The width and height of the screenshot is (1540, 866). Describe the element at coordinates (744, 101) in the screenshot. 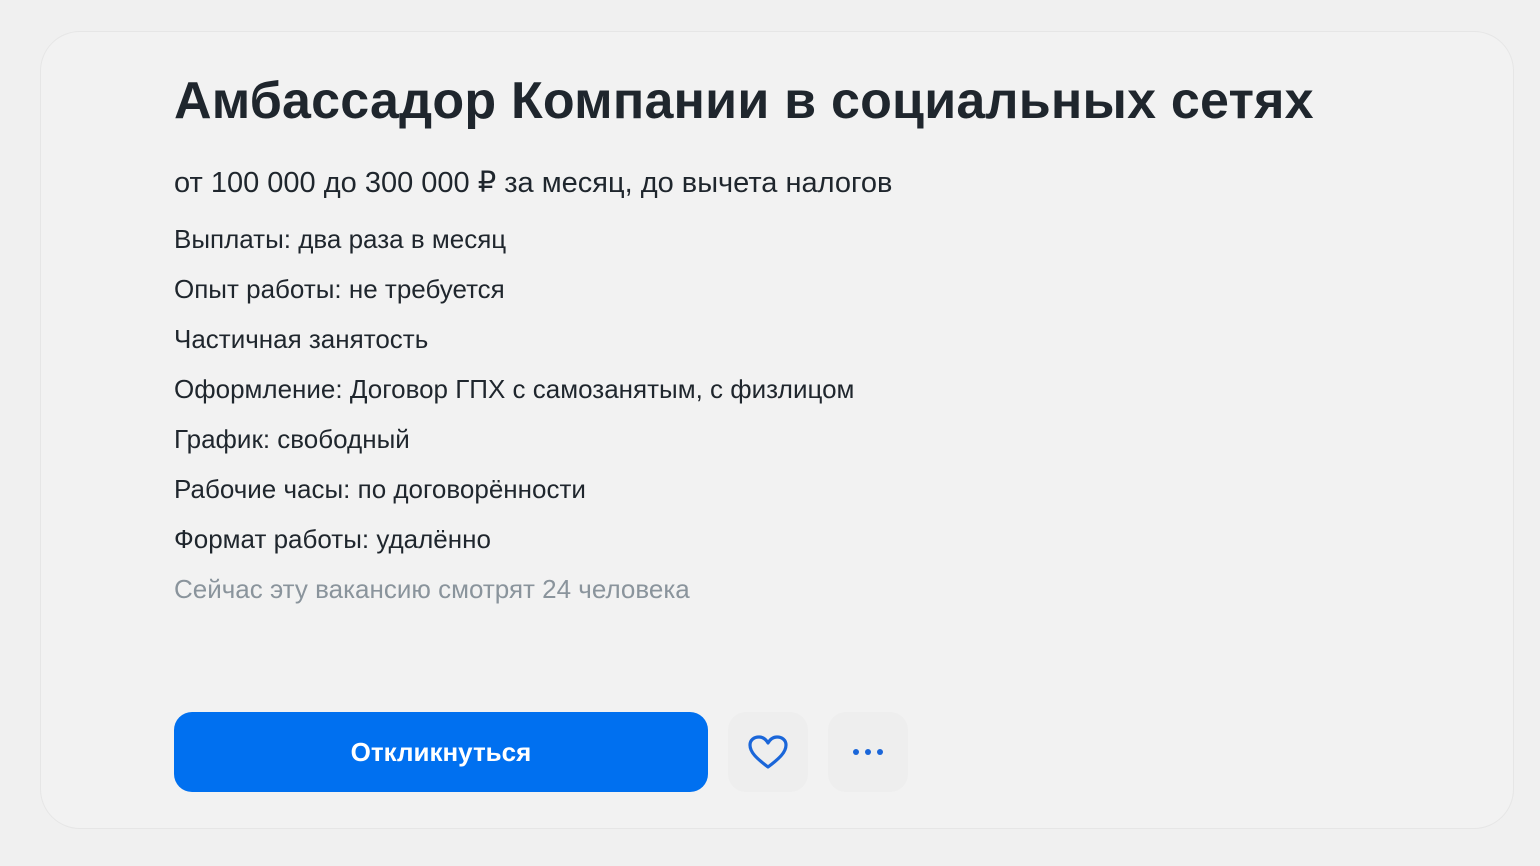

I see `vacancy-title: Амбассадор Компании в социальных сетях` at that location.